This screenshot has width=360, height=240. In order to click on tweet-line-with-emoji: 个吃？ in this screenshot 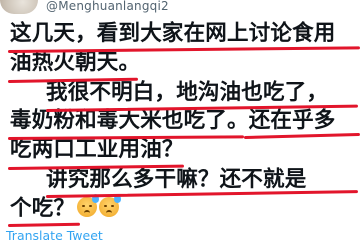, I will do `click(66, 208)`.